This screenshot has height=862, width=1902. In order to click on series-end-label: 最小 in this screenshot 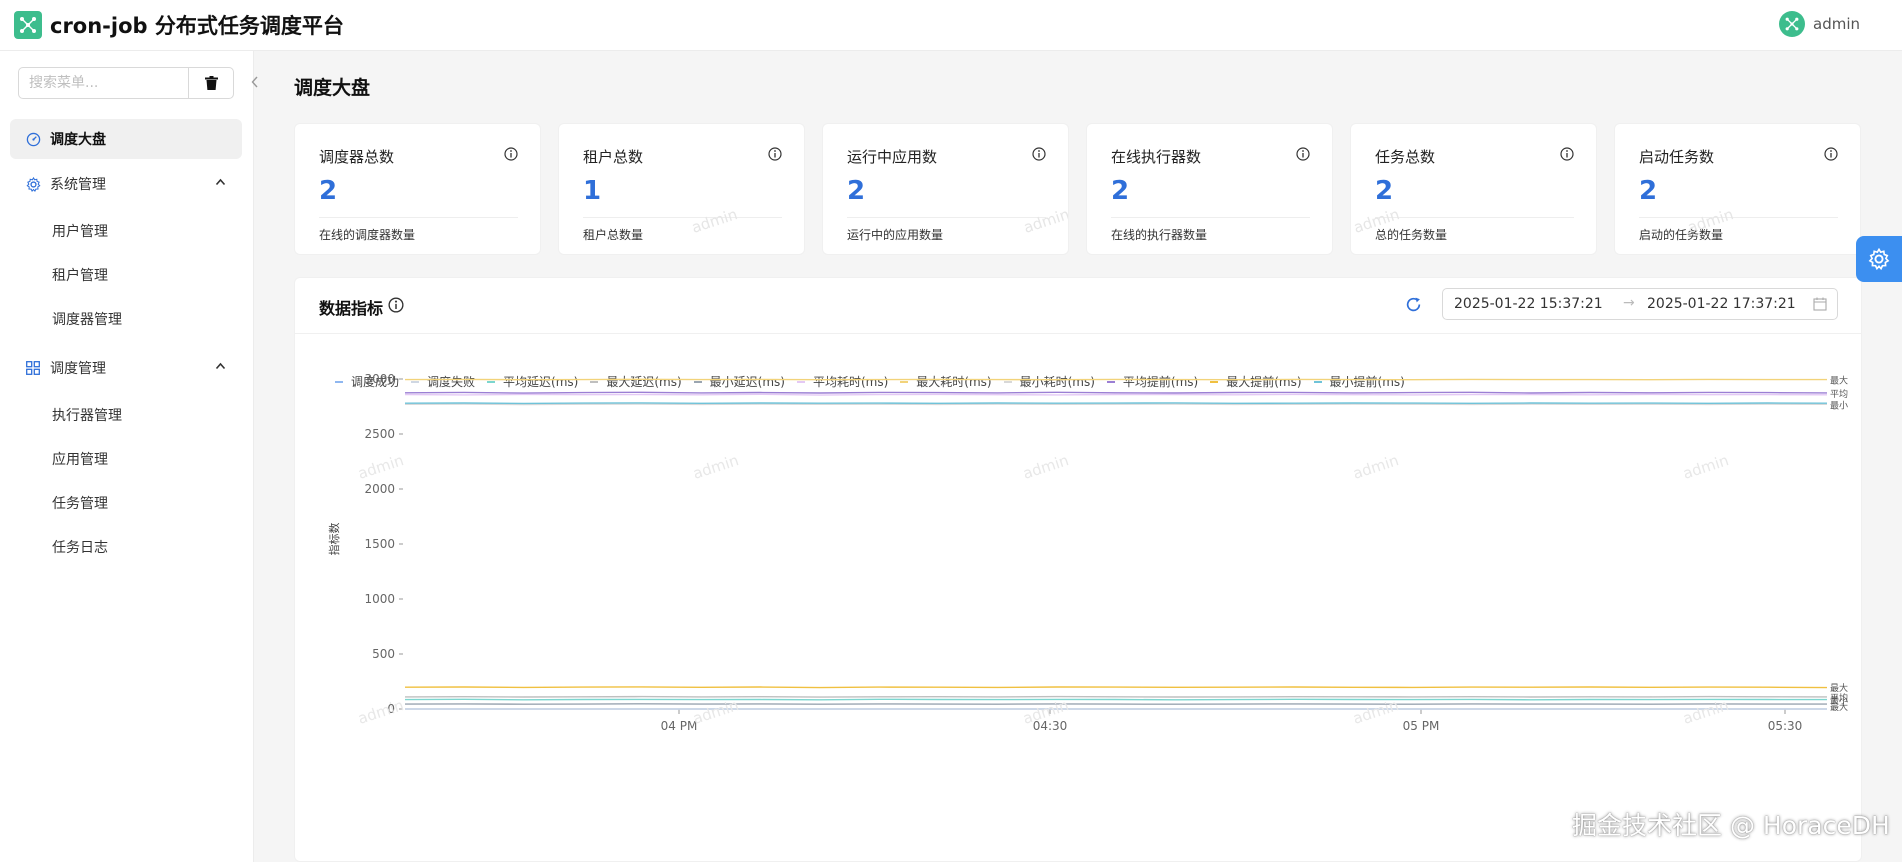, I will do `click(1839, 405)`.